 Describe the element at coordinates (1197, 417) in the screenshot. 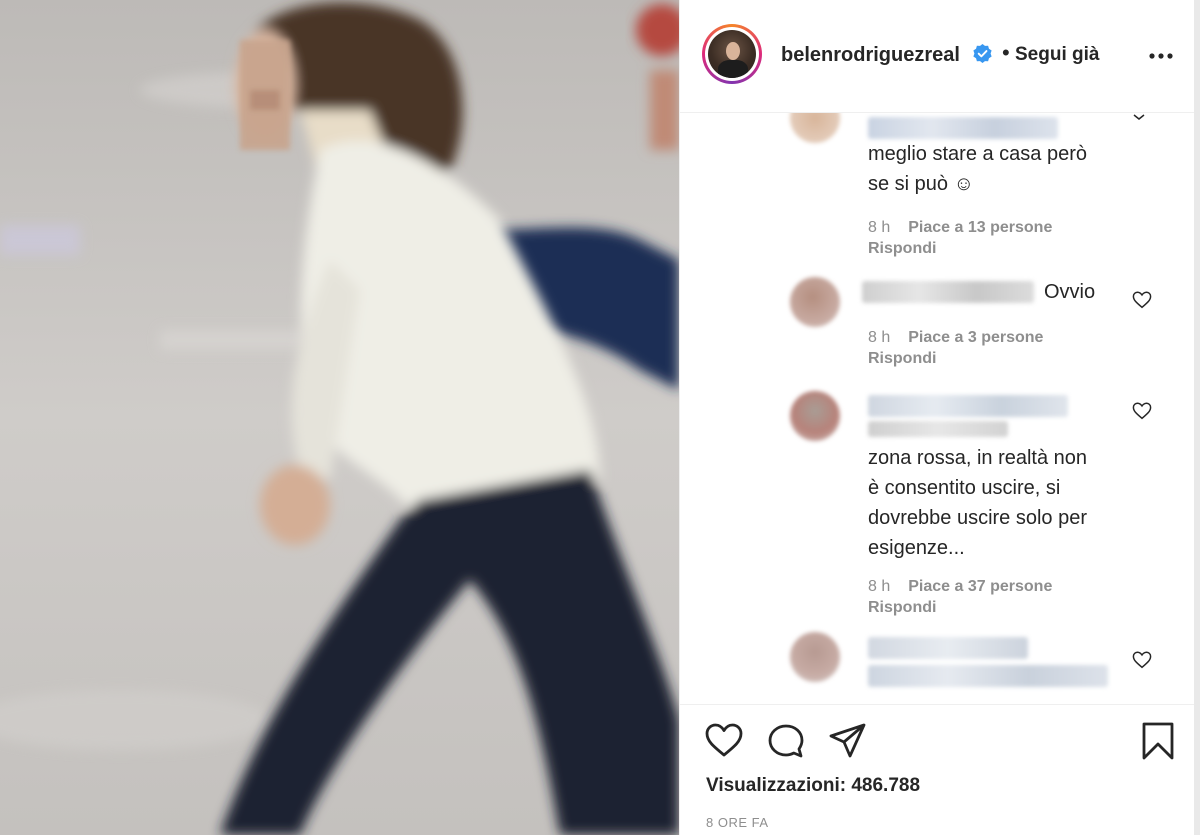

I see `window-edge` at that location.